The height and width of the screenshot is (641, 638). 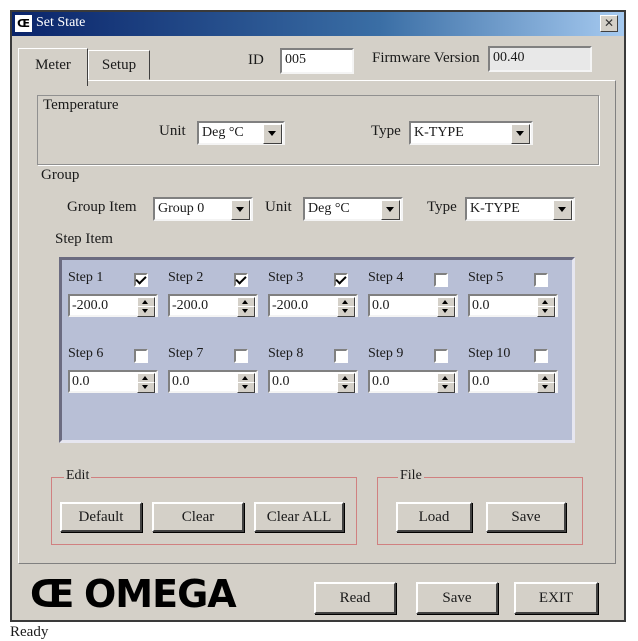 What do you see at coordinates (439, 132) in the screenshot?
I see `temperature-type-value: K-TYPE` at bounding box center [439, 132].